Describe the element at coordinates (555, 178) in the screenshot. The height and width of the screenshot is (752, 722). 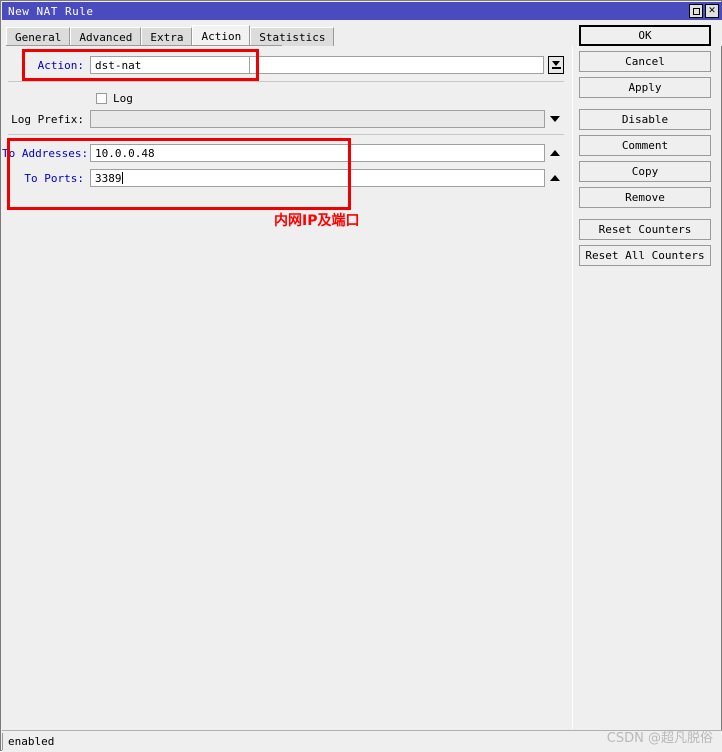
I see `to-ports-expand-icon` at that location.